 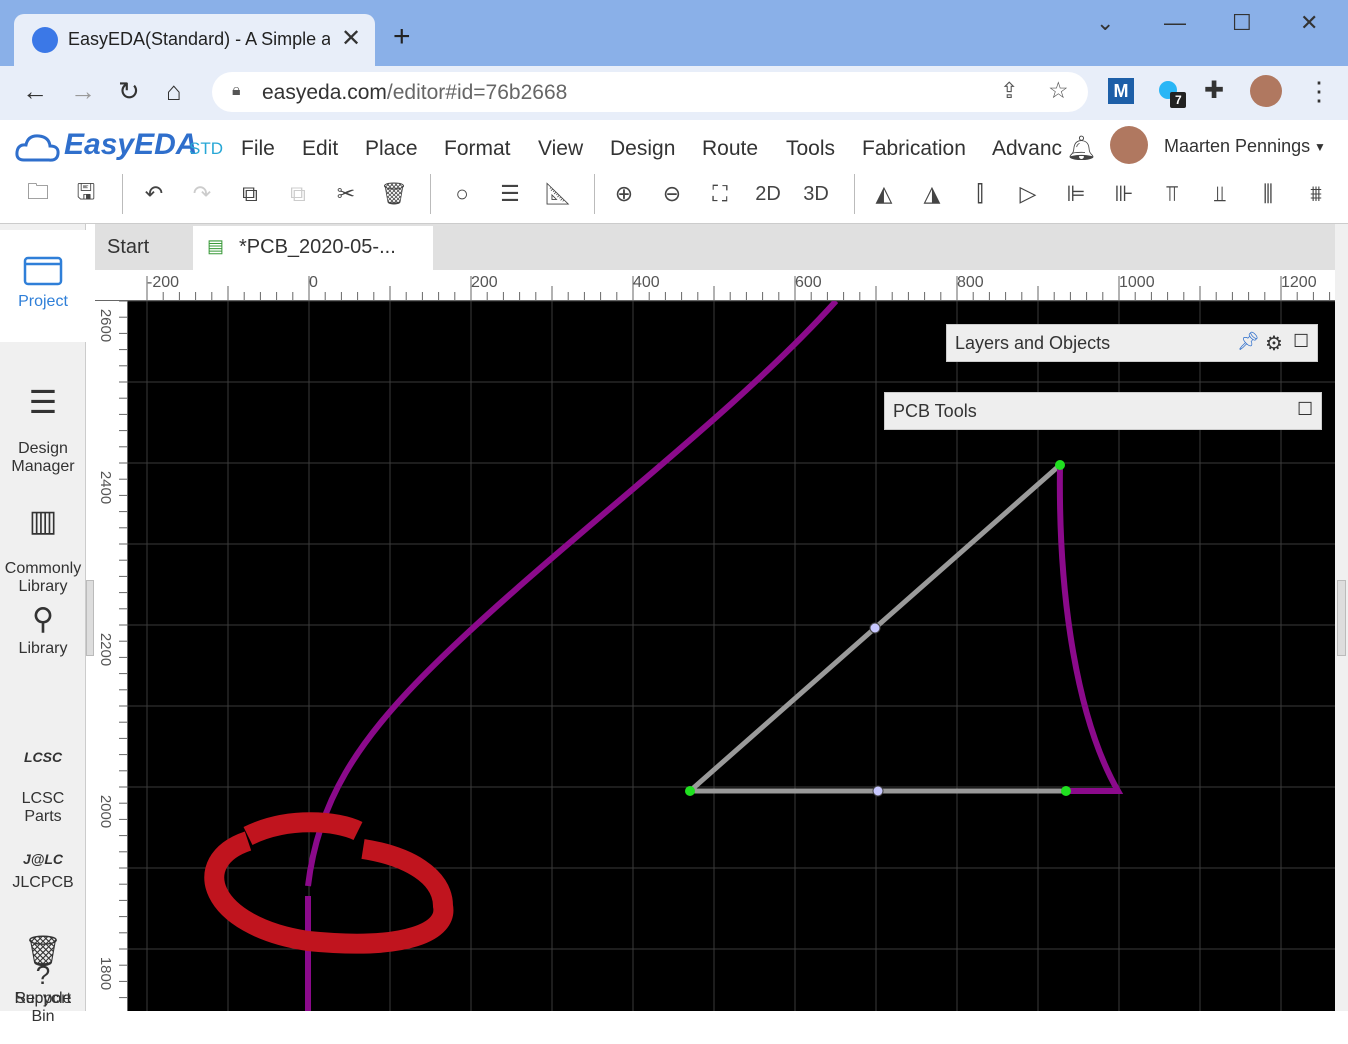 What do you see at coordinates (320, 149) in the screenshot?
I see `menu-edit: Edit` at bounding box center [320, 149].